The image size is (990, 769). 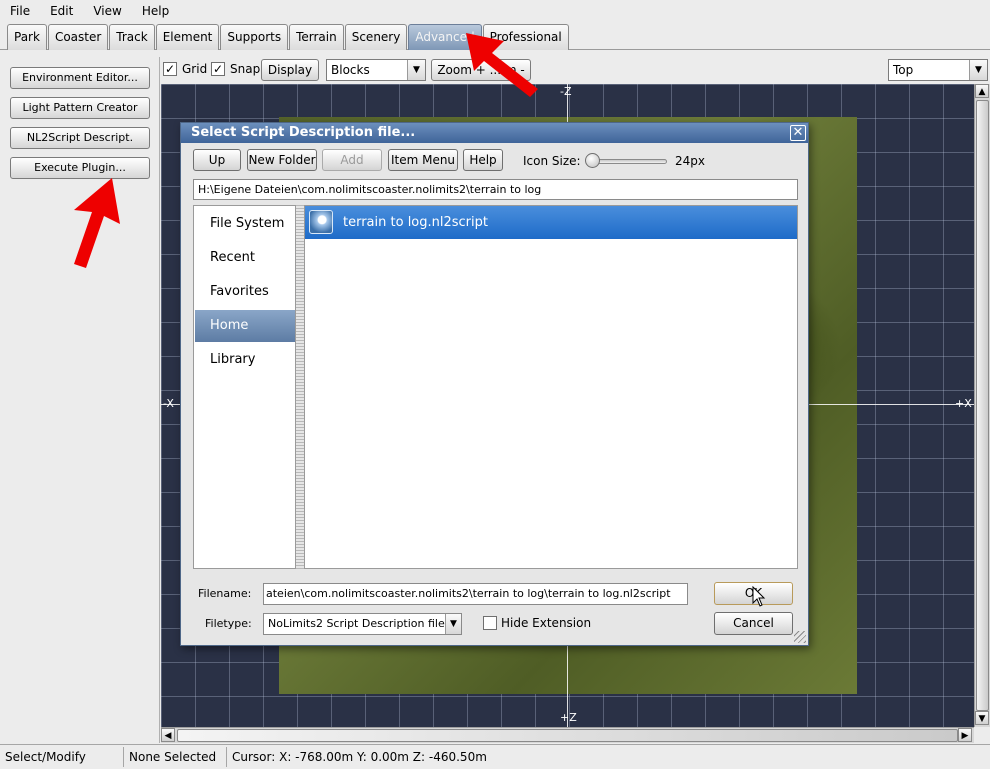 I want to click on script-file-icon, so click(x=321, y=222).